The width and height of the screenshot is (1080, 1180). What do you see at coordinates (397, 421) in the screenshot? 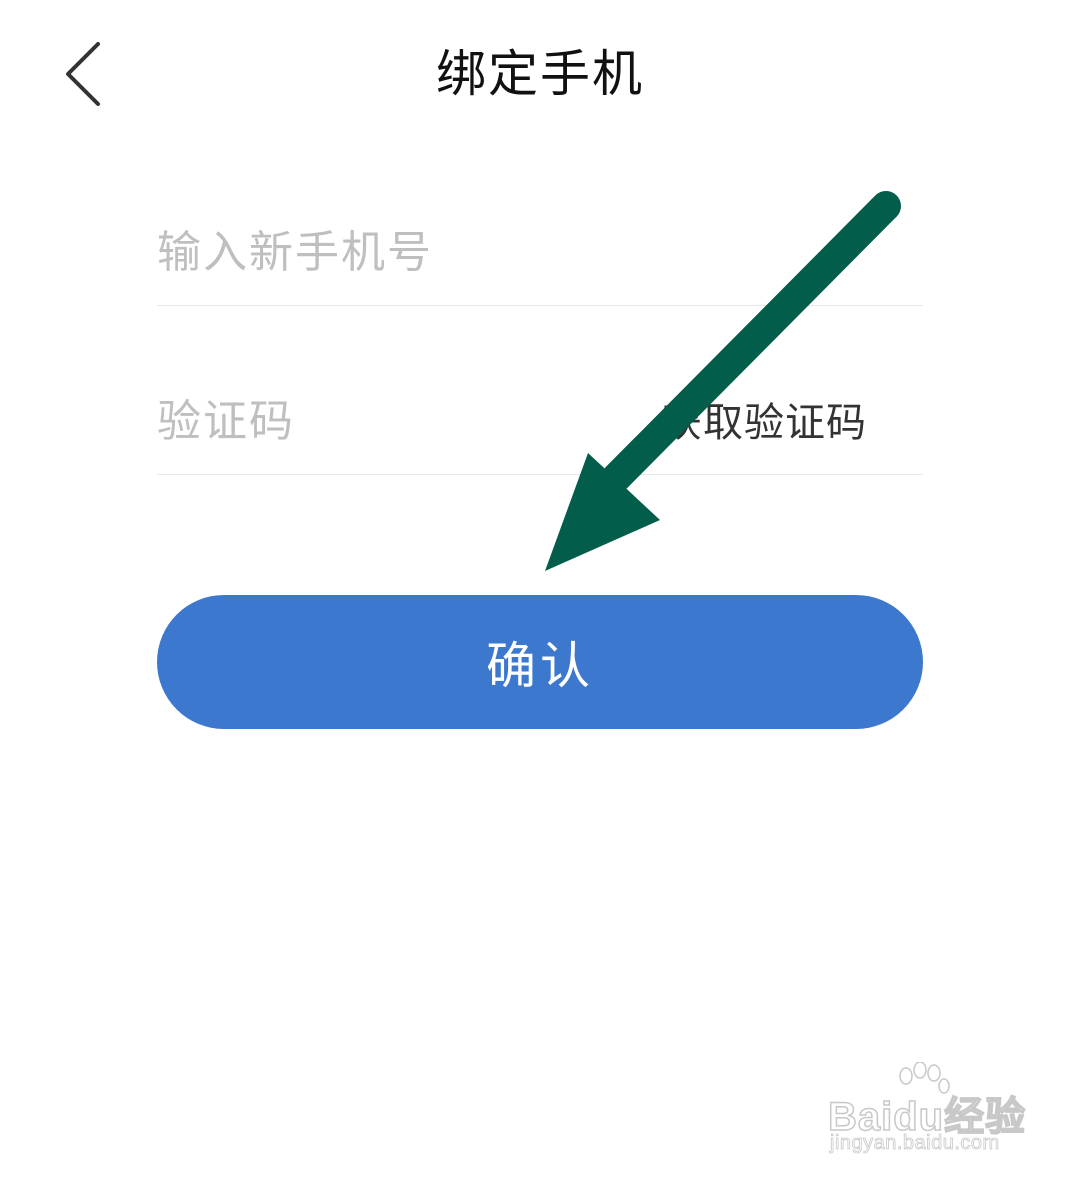
I see `verification-code-input` at bounding box center [397, 421].